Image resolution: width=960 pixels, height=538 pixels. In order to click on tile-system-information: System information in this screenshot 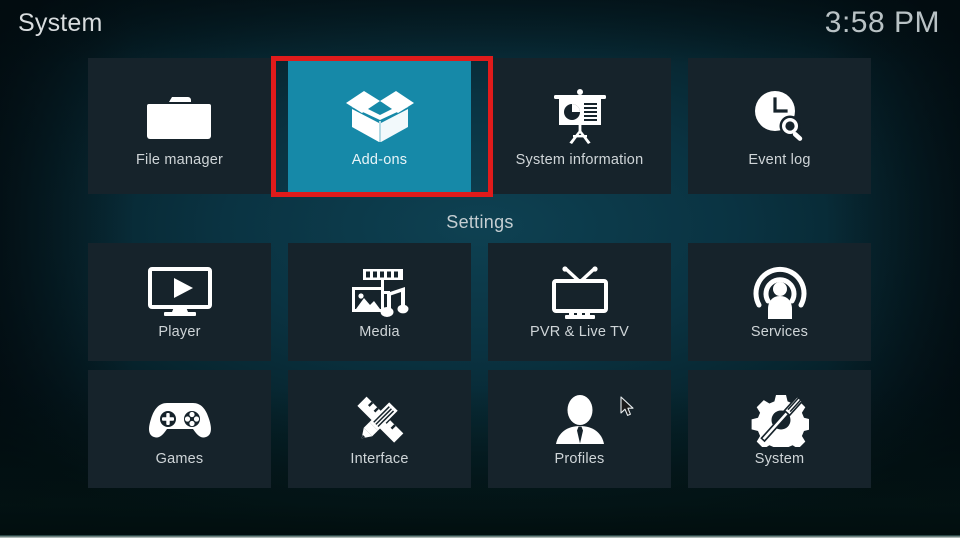, I will do `click(579, 126)`.